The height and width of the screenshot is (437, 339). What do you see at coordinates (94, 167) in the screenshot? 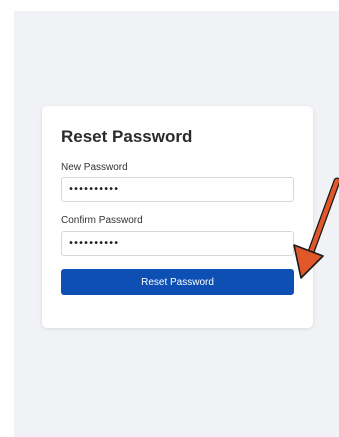
I see `new-password-label: New Password` at bounding box center [94, 167].